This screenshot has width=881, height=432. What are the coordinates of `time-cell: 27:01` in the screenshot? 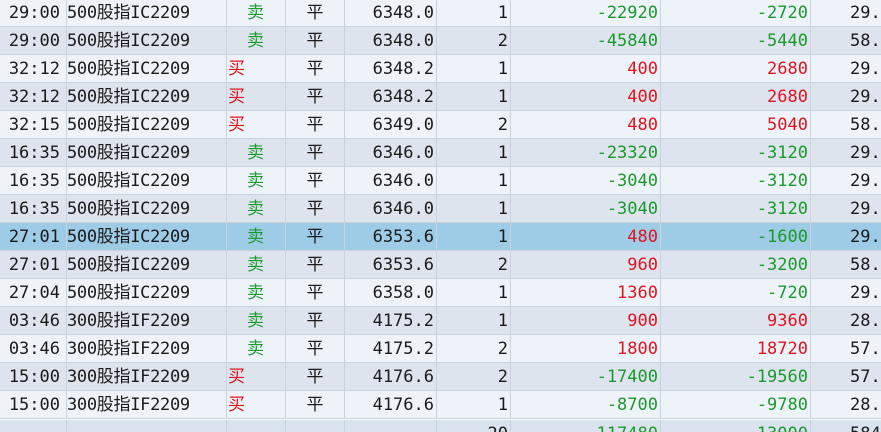 It's located at (34, 265).